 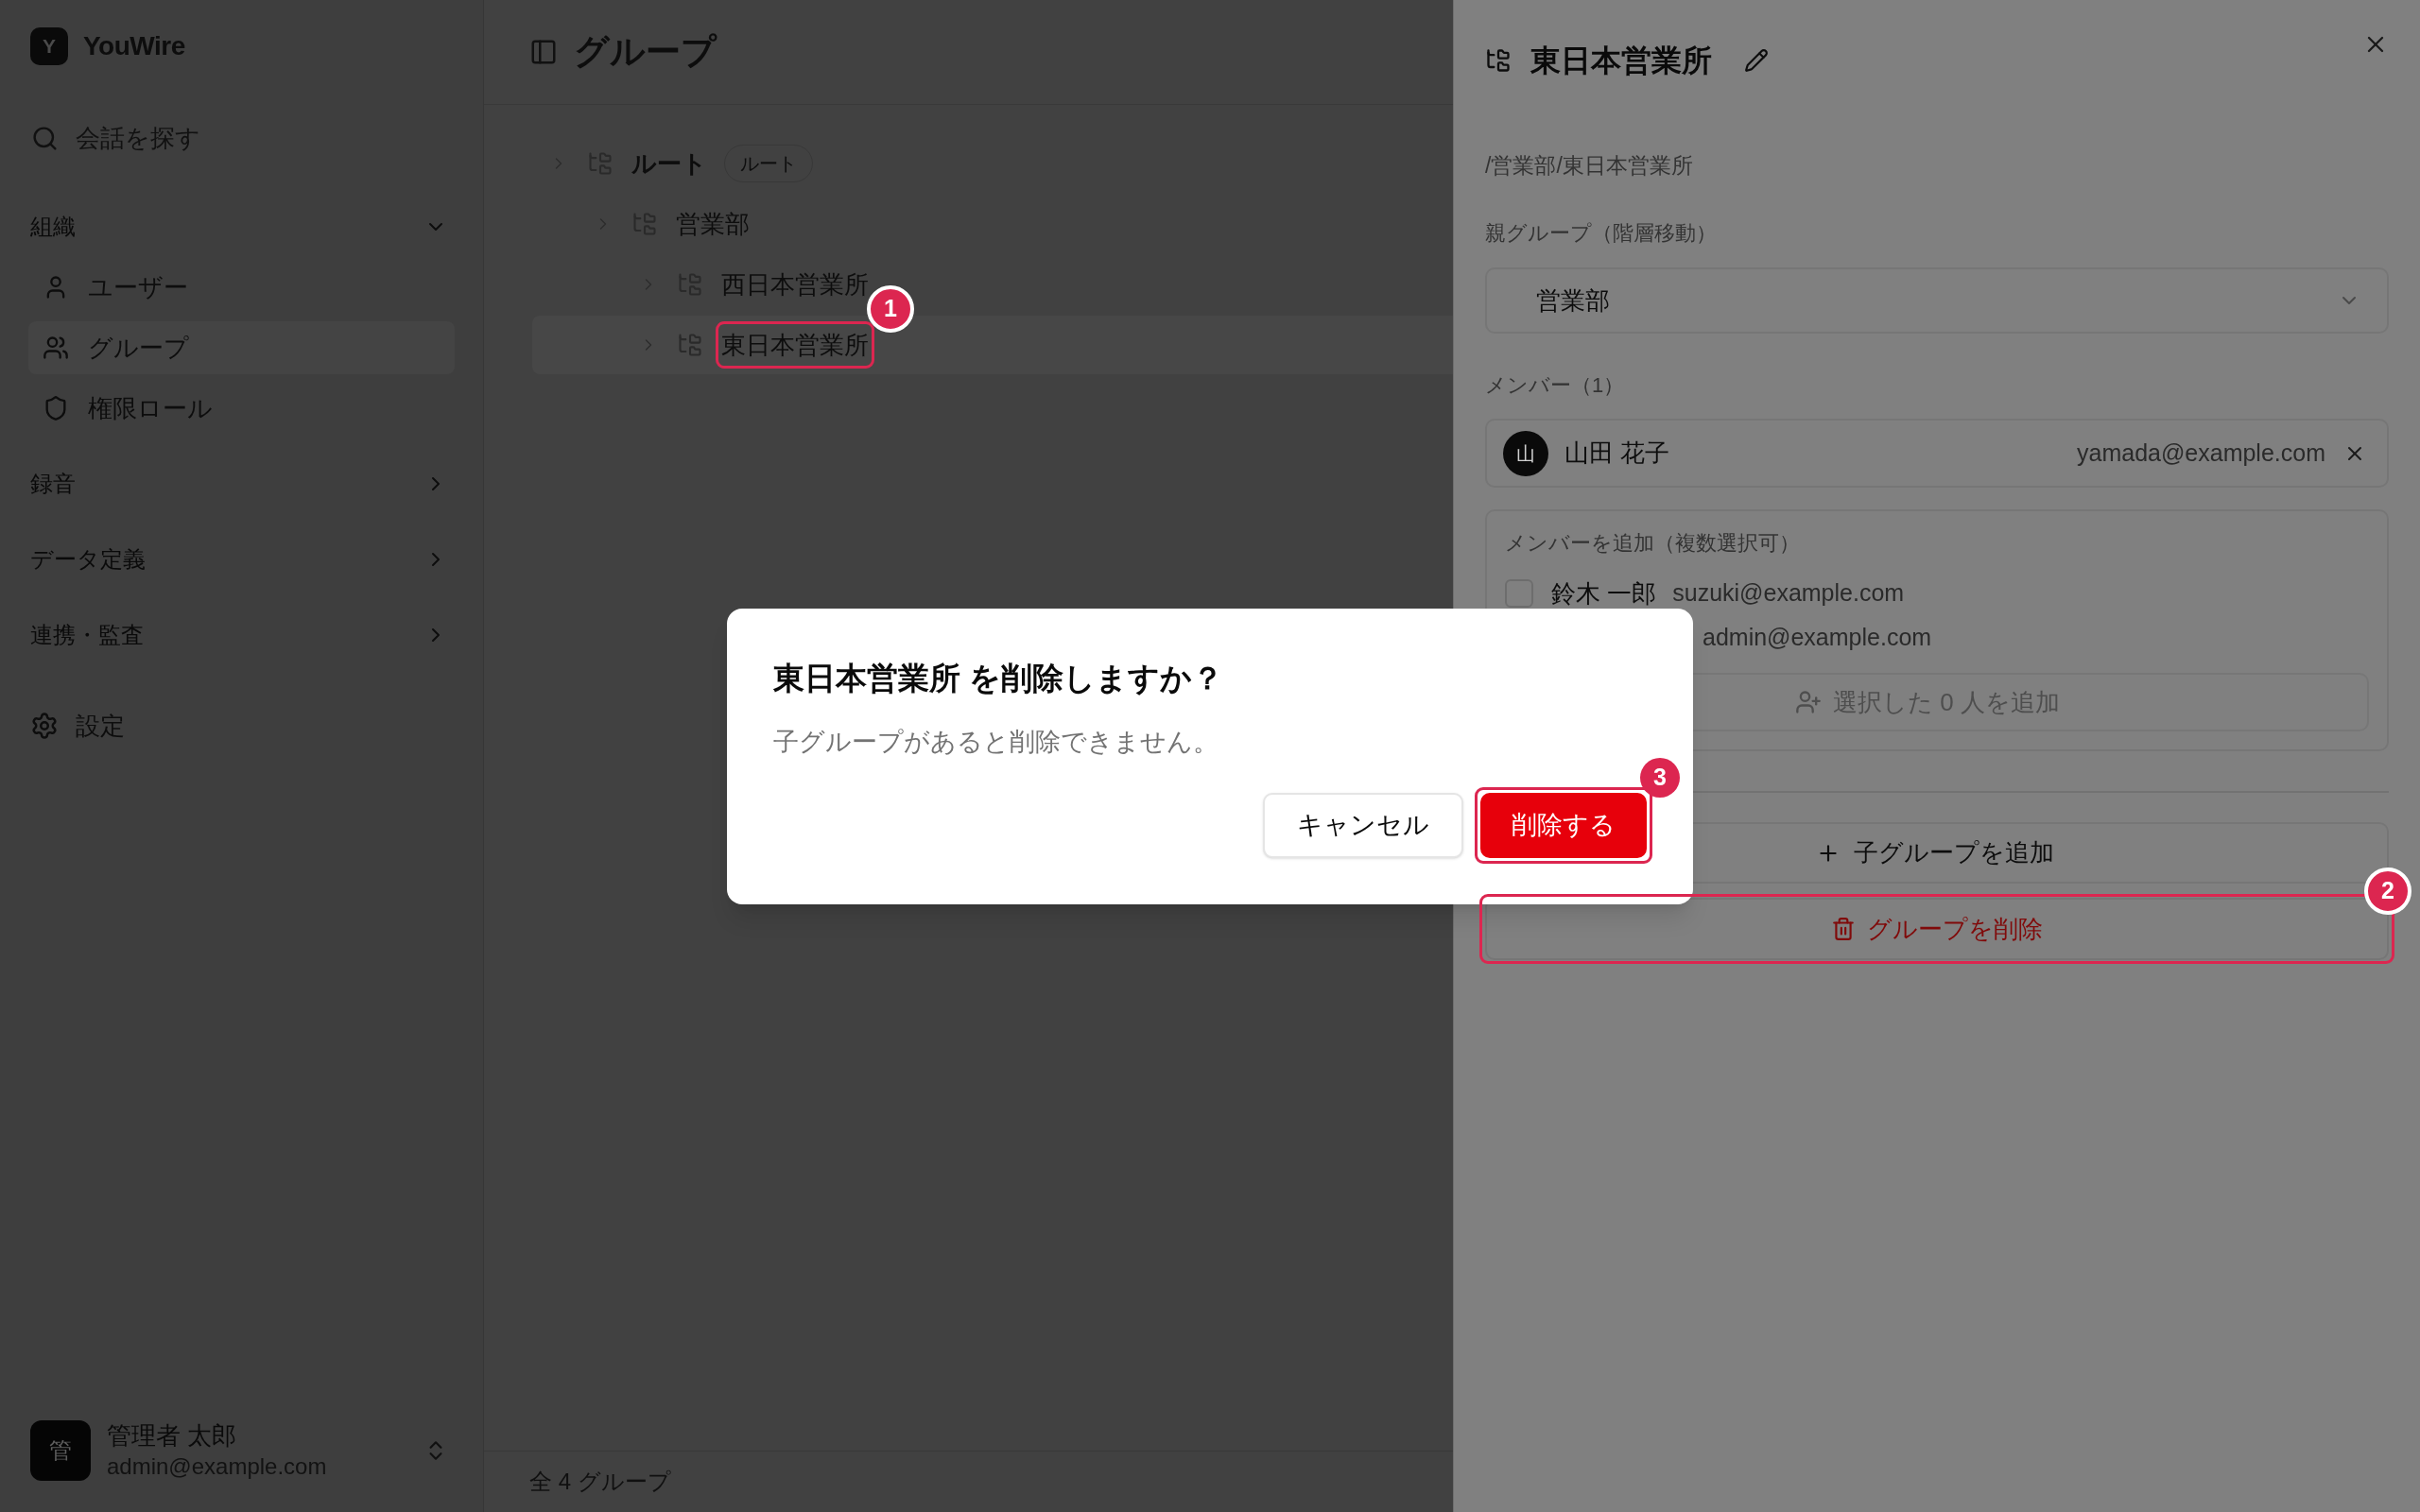 I want to click on candidate-email: suzuki@example.com, so click(x=1788, y=593).